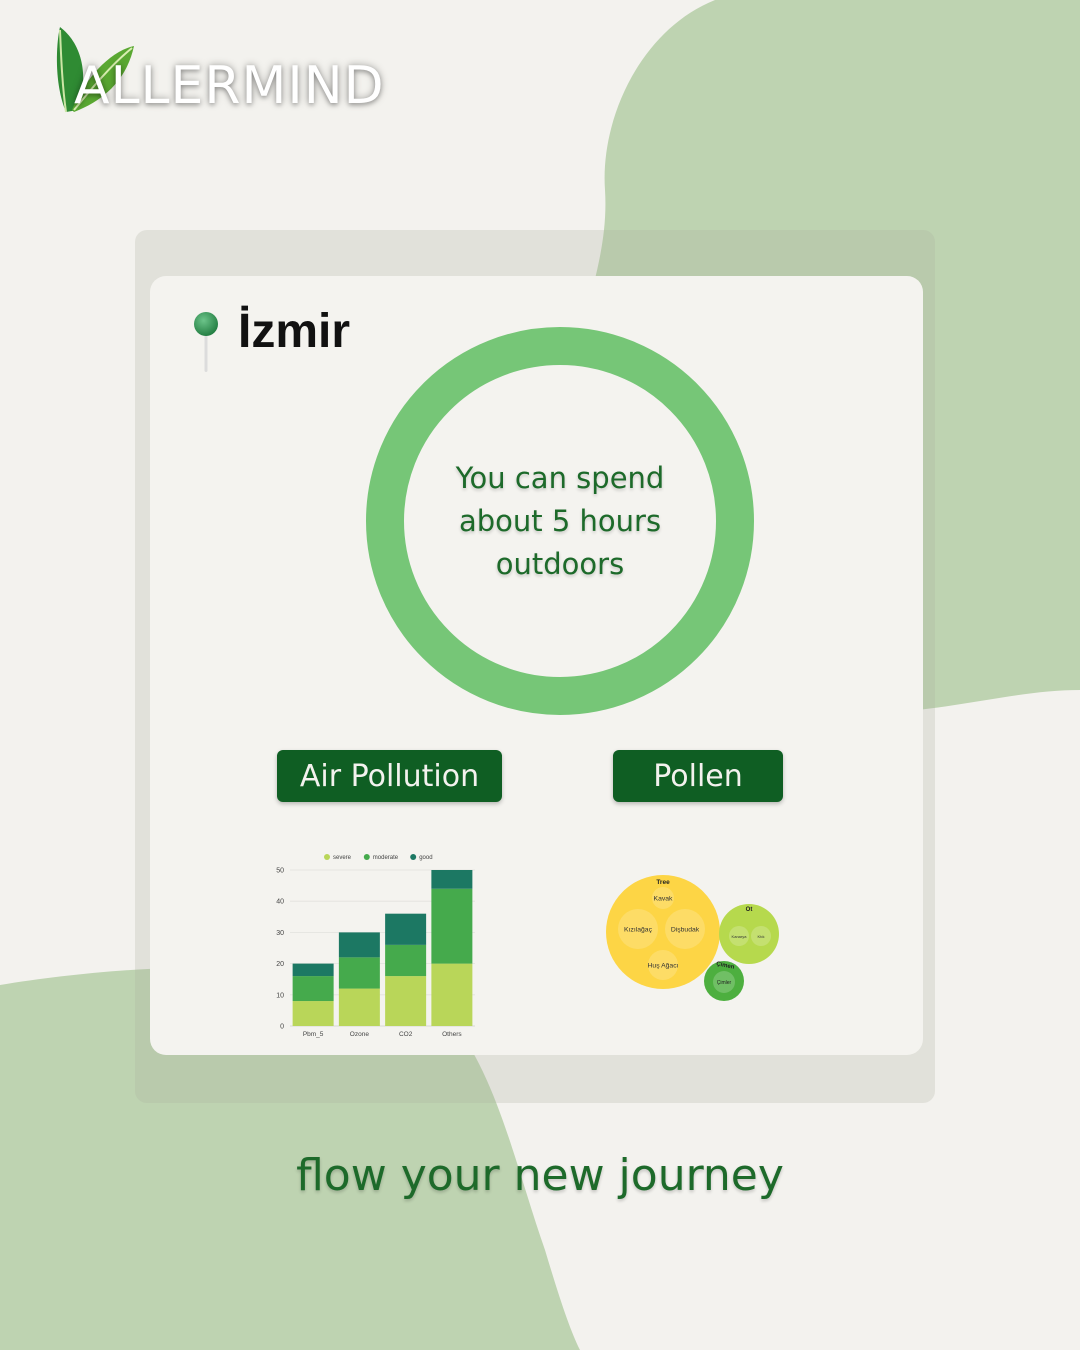 The image size is (1080, 1350). Describe the element at coordinates (280, 964) in the screenshot. I see `y-tick-label: 20` at that location.